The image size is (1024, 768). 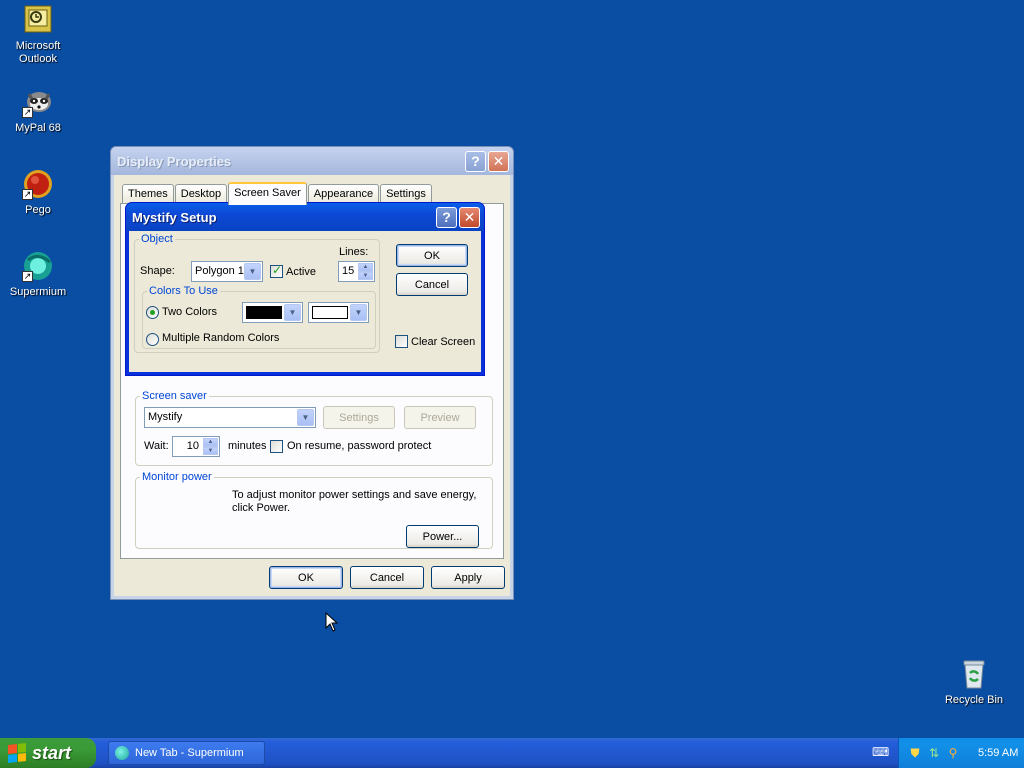 What do you see at coordinates (915, 753) in the screenshot?
I see `security-shield-icon: ⛊` at bounding box center [915, 753].